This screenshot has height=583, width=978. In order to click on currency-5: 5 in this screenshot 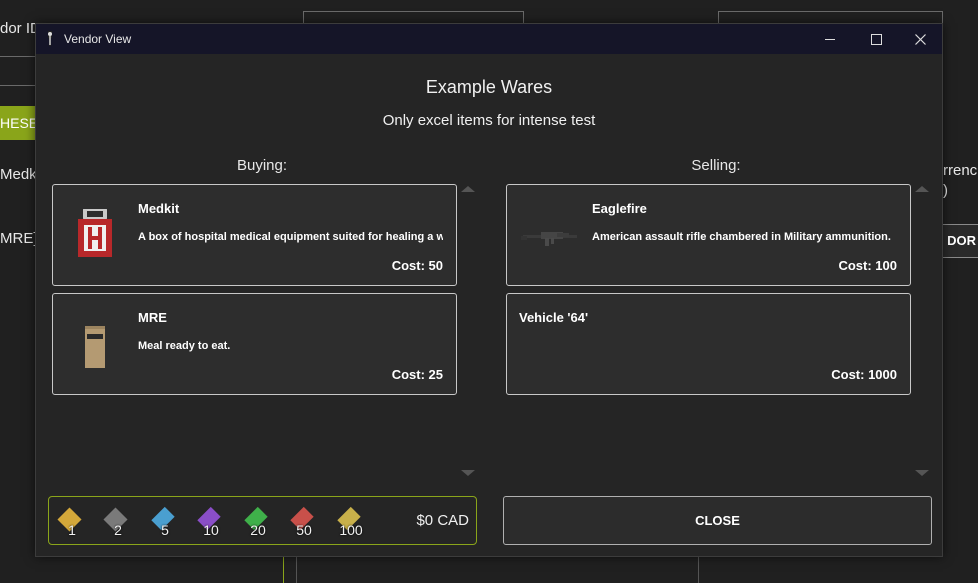, I will do `click(165, 522)`.